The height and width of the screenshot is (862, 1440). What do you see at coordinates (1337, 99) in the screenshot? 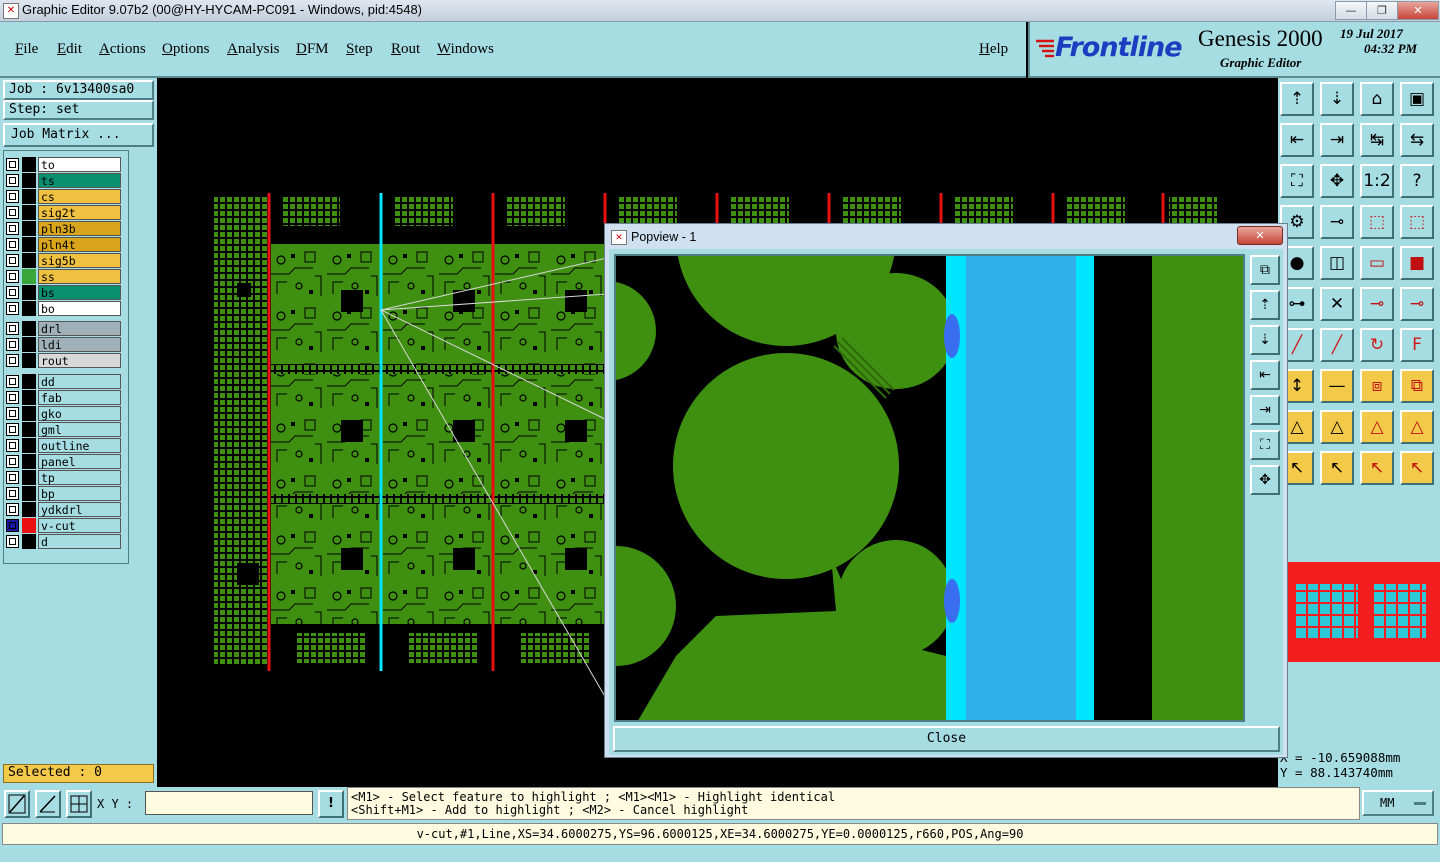
I see `save-layer-icon: ⇣` at bounding box center [1337, 99].